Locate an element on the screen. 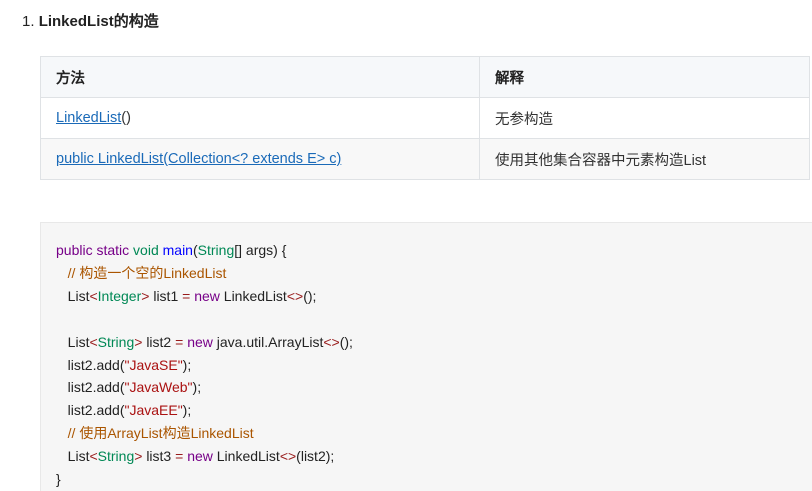  code-line is located at coordinates (204, 319).